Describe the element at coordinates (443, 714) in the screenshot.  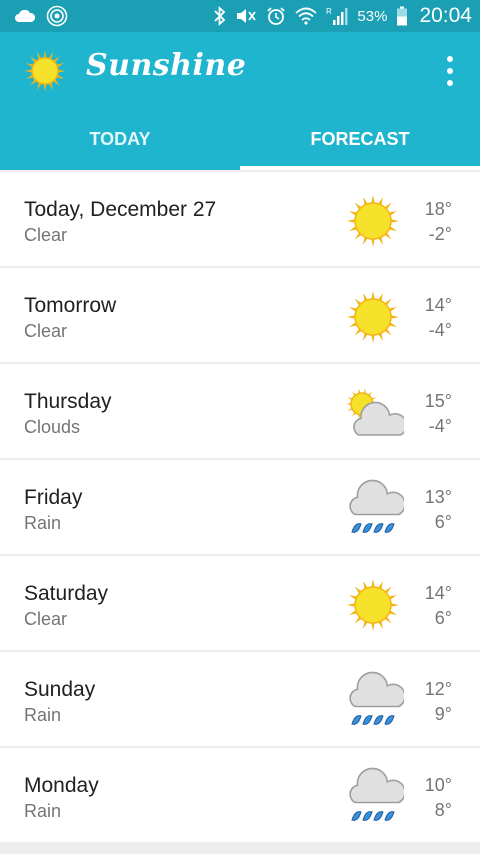
I see `forecast-low: 9°` at that location.